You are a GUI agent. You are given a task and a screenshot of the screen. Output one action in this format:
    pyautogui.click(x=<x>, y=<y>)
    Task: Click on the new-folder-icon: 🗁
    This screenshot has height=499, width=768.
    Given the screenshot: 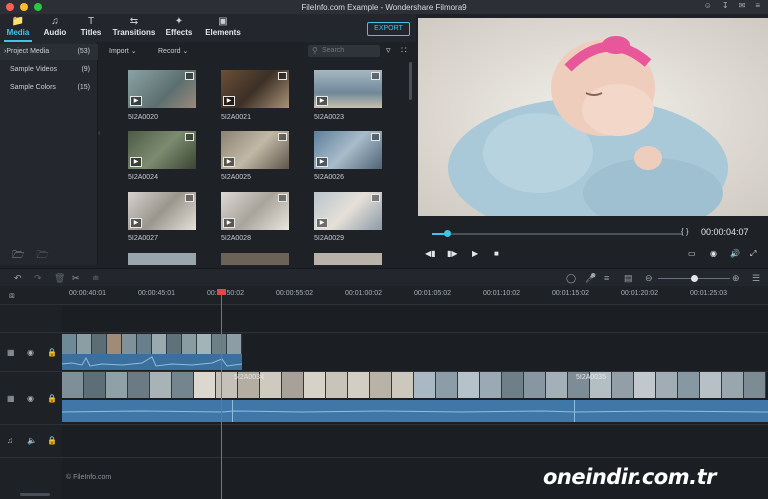 What is the action you would take?
    pyautogui.click(x=18, y=256)
    